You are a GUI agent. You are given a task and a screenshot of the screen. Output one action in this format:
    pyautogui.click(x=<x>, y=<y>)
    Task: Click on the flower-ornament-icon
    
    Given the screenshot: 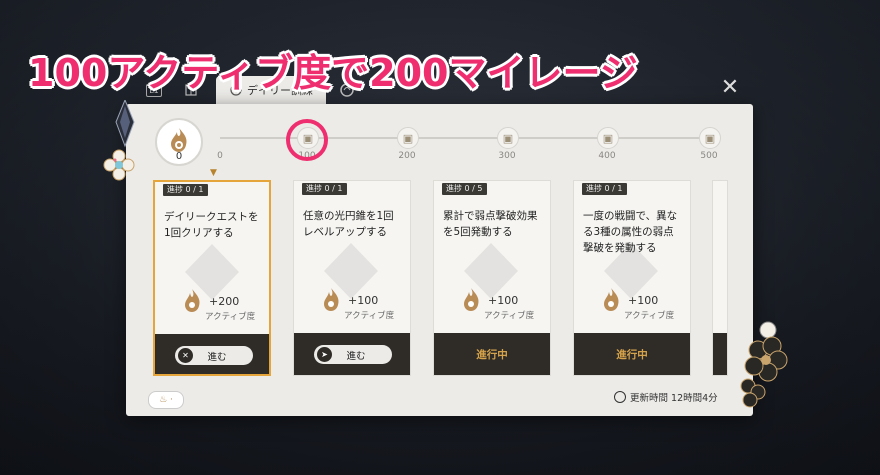 What is the action you would take?
    pyautogui.click(x=119, y=165)
    